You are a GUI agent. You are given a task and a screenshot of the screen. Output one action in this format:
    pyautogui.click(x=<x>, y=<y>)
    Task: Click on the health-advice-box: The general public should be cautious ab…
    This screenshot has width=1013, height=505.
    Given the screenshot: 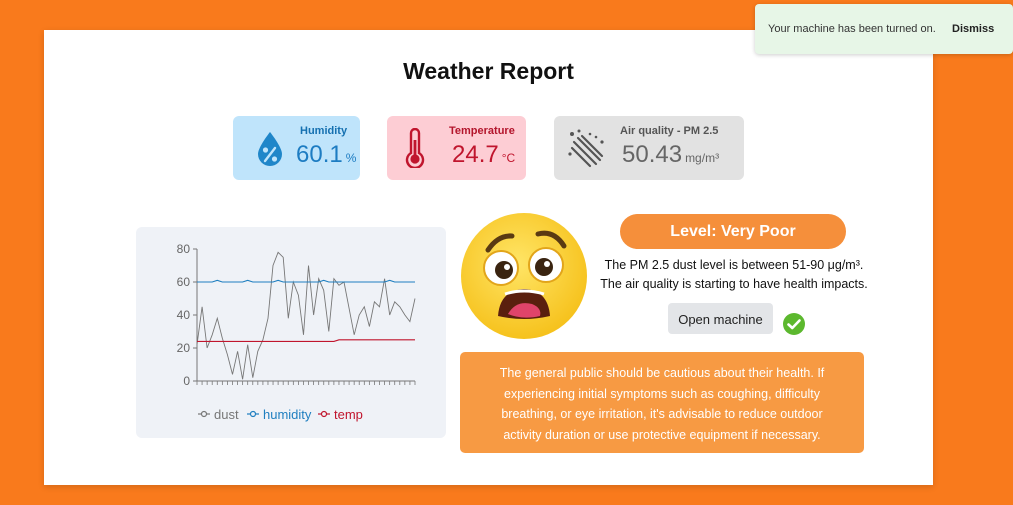 What is the action you would take?
    pyautogui.click(x=662, y=402)
    